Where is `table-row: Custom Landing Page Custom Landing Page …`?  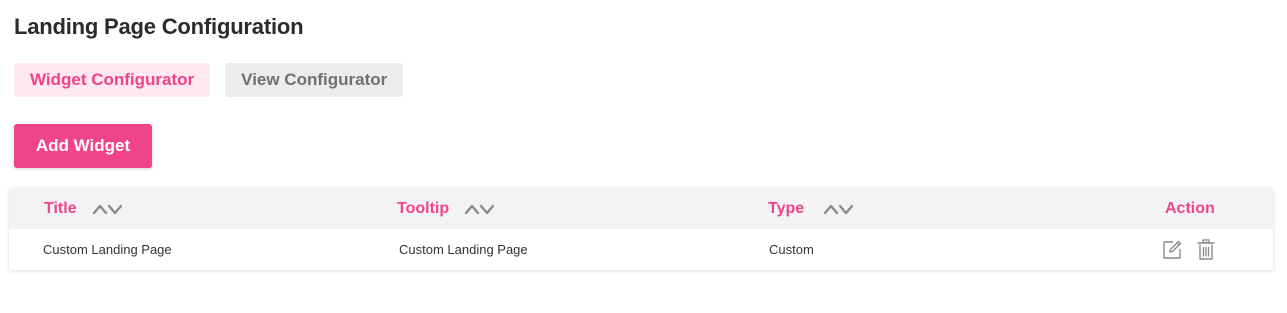
table-row: Custom Landing Page Custom Landing Page … is located at coordinates (641, 249).